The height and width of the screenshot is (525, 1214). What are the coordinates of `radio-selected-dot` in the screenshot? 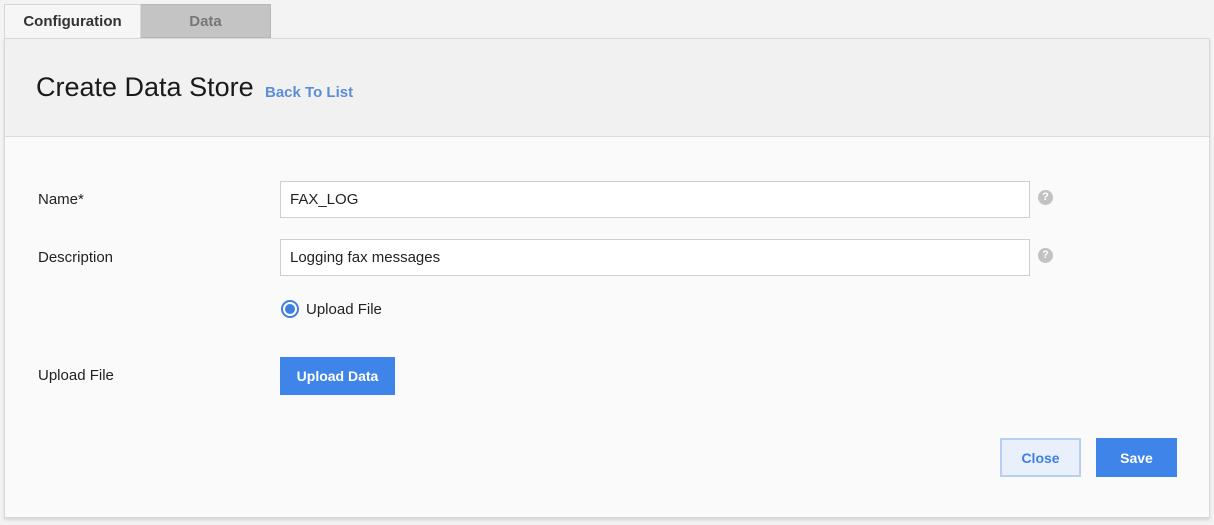 It's located at (290, 309).